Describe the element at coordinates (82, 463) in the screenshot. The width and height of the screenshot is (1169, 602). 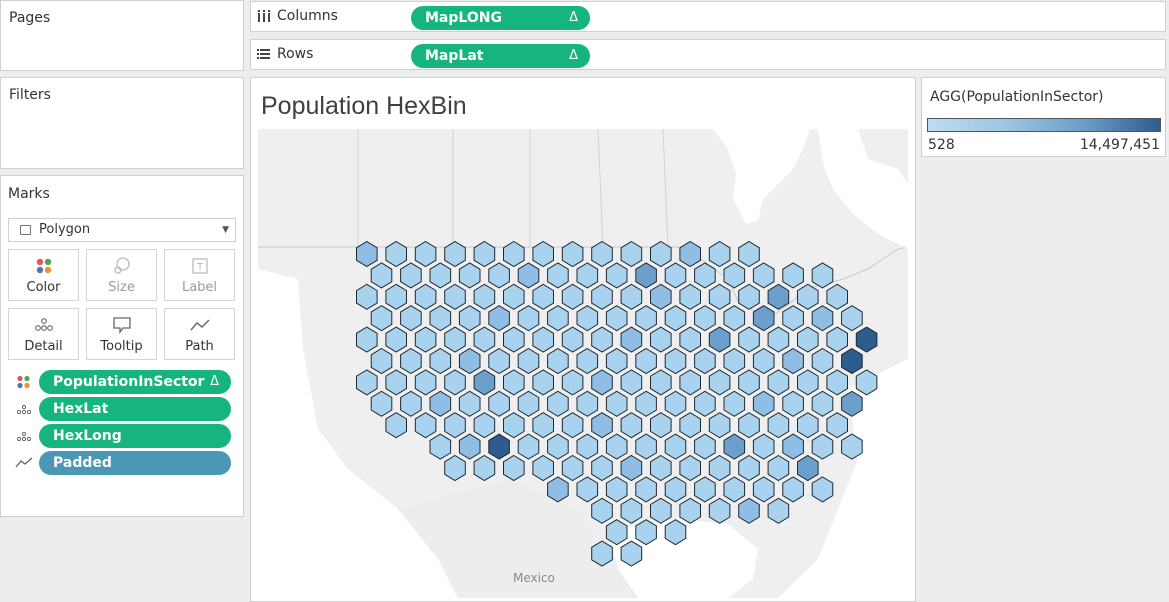
I see `field-pill-label: Padded` at that location.